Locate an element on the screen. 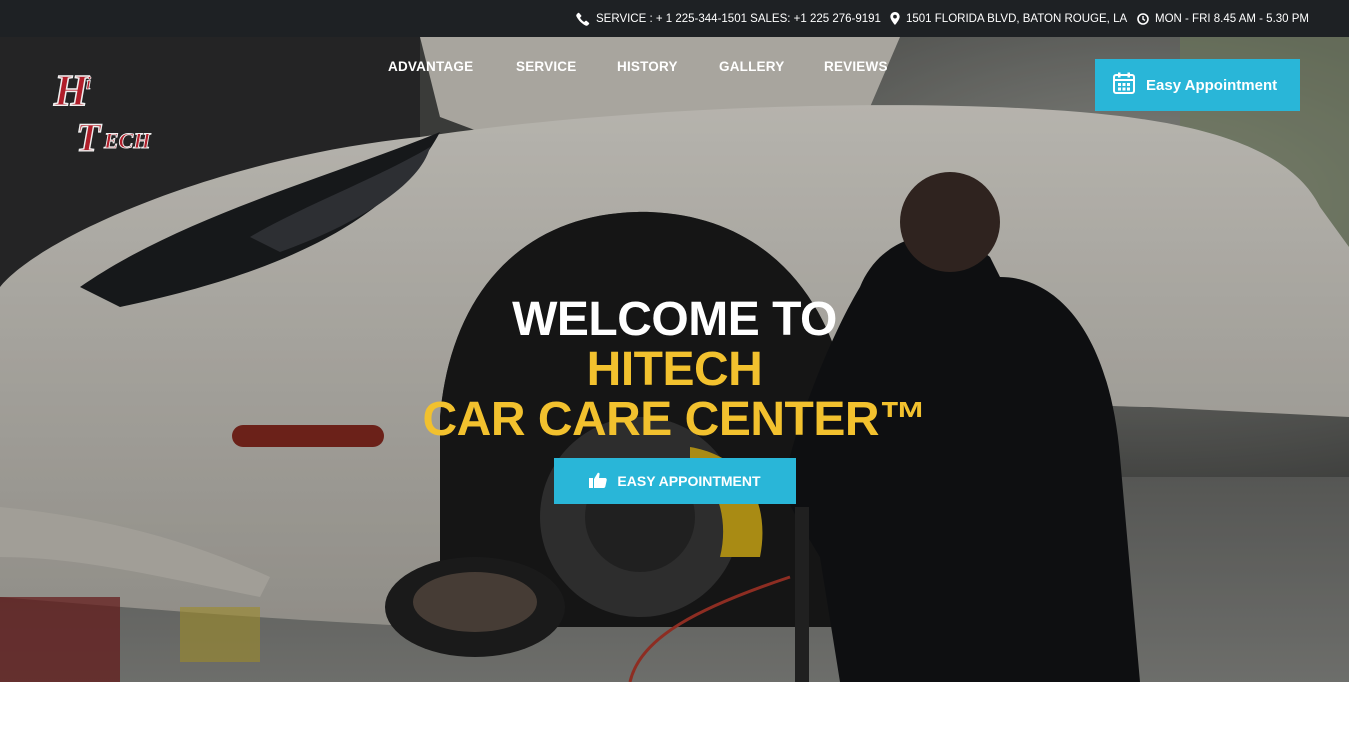  calendar-icon is located at coordinates (1124, 85).